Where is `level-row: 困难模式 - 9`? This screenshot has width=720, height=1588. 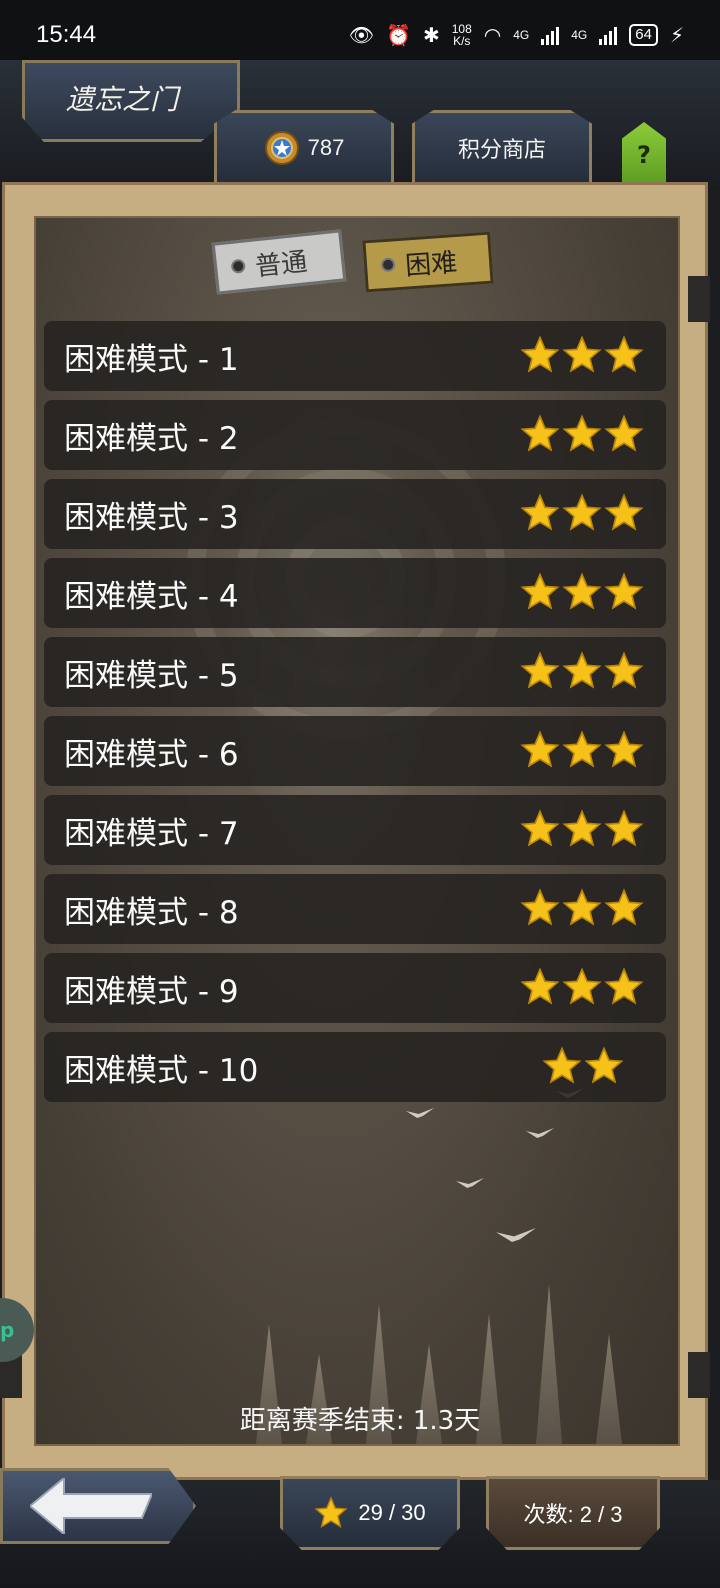 level-row: 困难模式 - 9 is located at coordinates (355, 988).